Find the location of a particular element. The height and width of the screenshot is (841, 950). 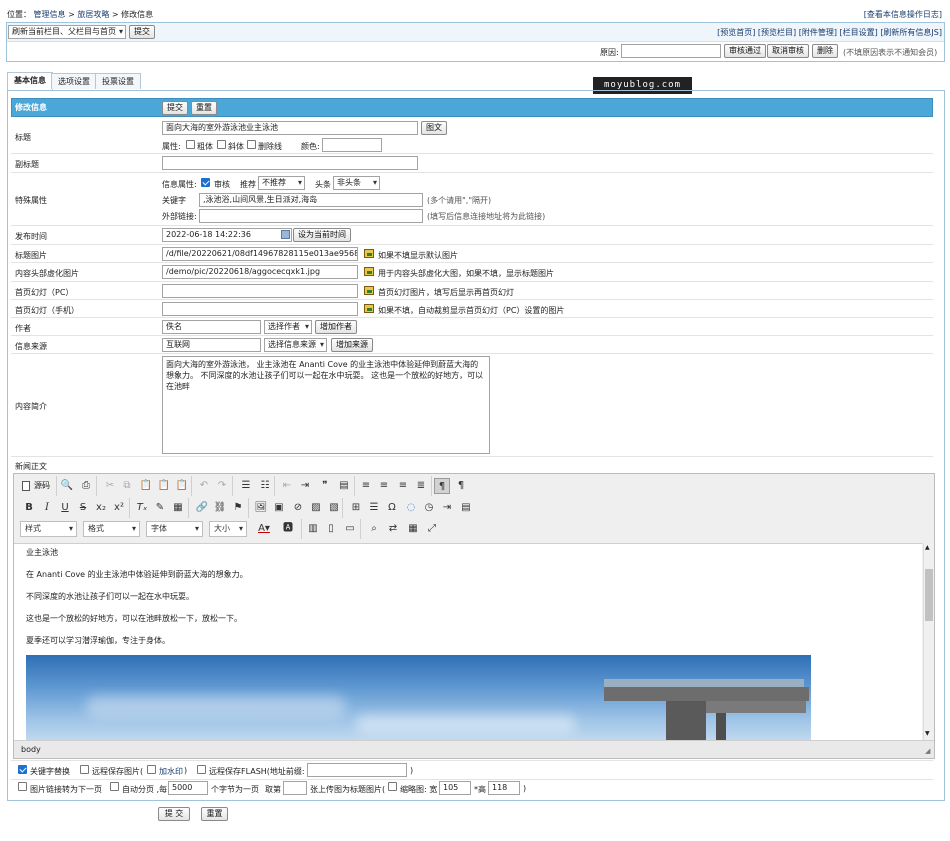

horizontal-rule-icon: ☰ is located at coordinates (374, 508).